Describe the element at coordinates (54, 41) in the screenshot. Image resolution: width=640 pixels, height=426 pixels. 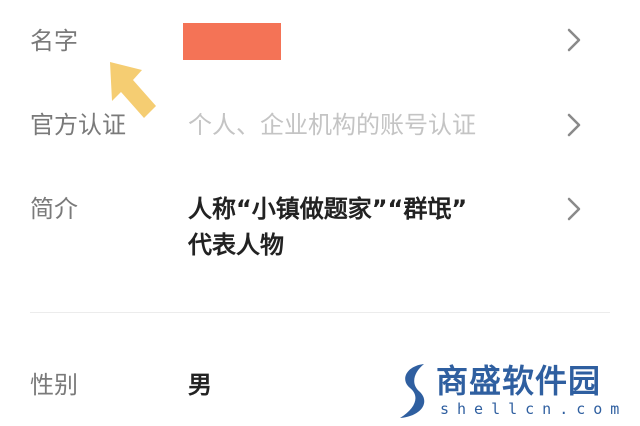
I see `name-label: 名字` at that location.